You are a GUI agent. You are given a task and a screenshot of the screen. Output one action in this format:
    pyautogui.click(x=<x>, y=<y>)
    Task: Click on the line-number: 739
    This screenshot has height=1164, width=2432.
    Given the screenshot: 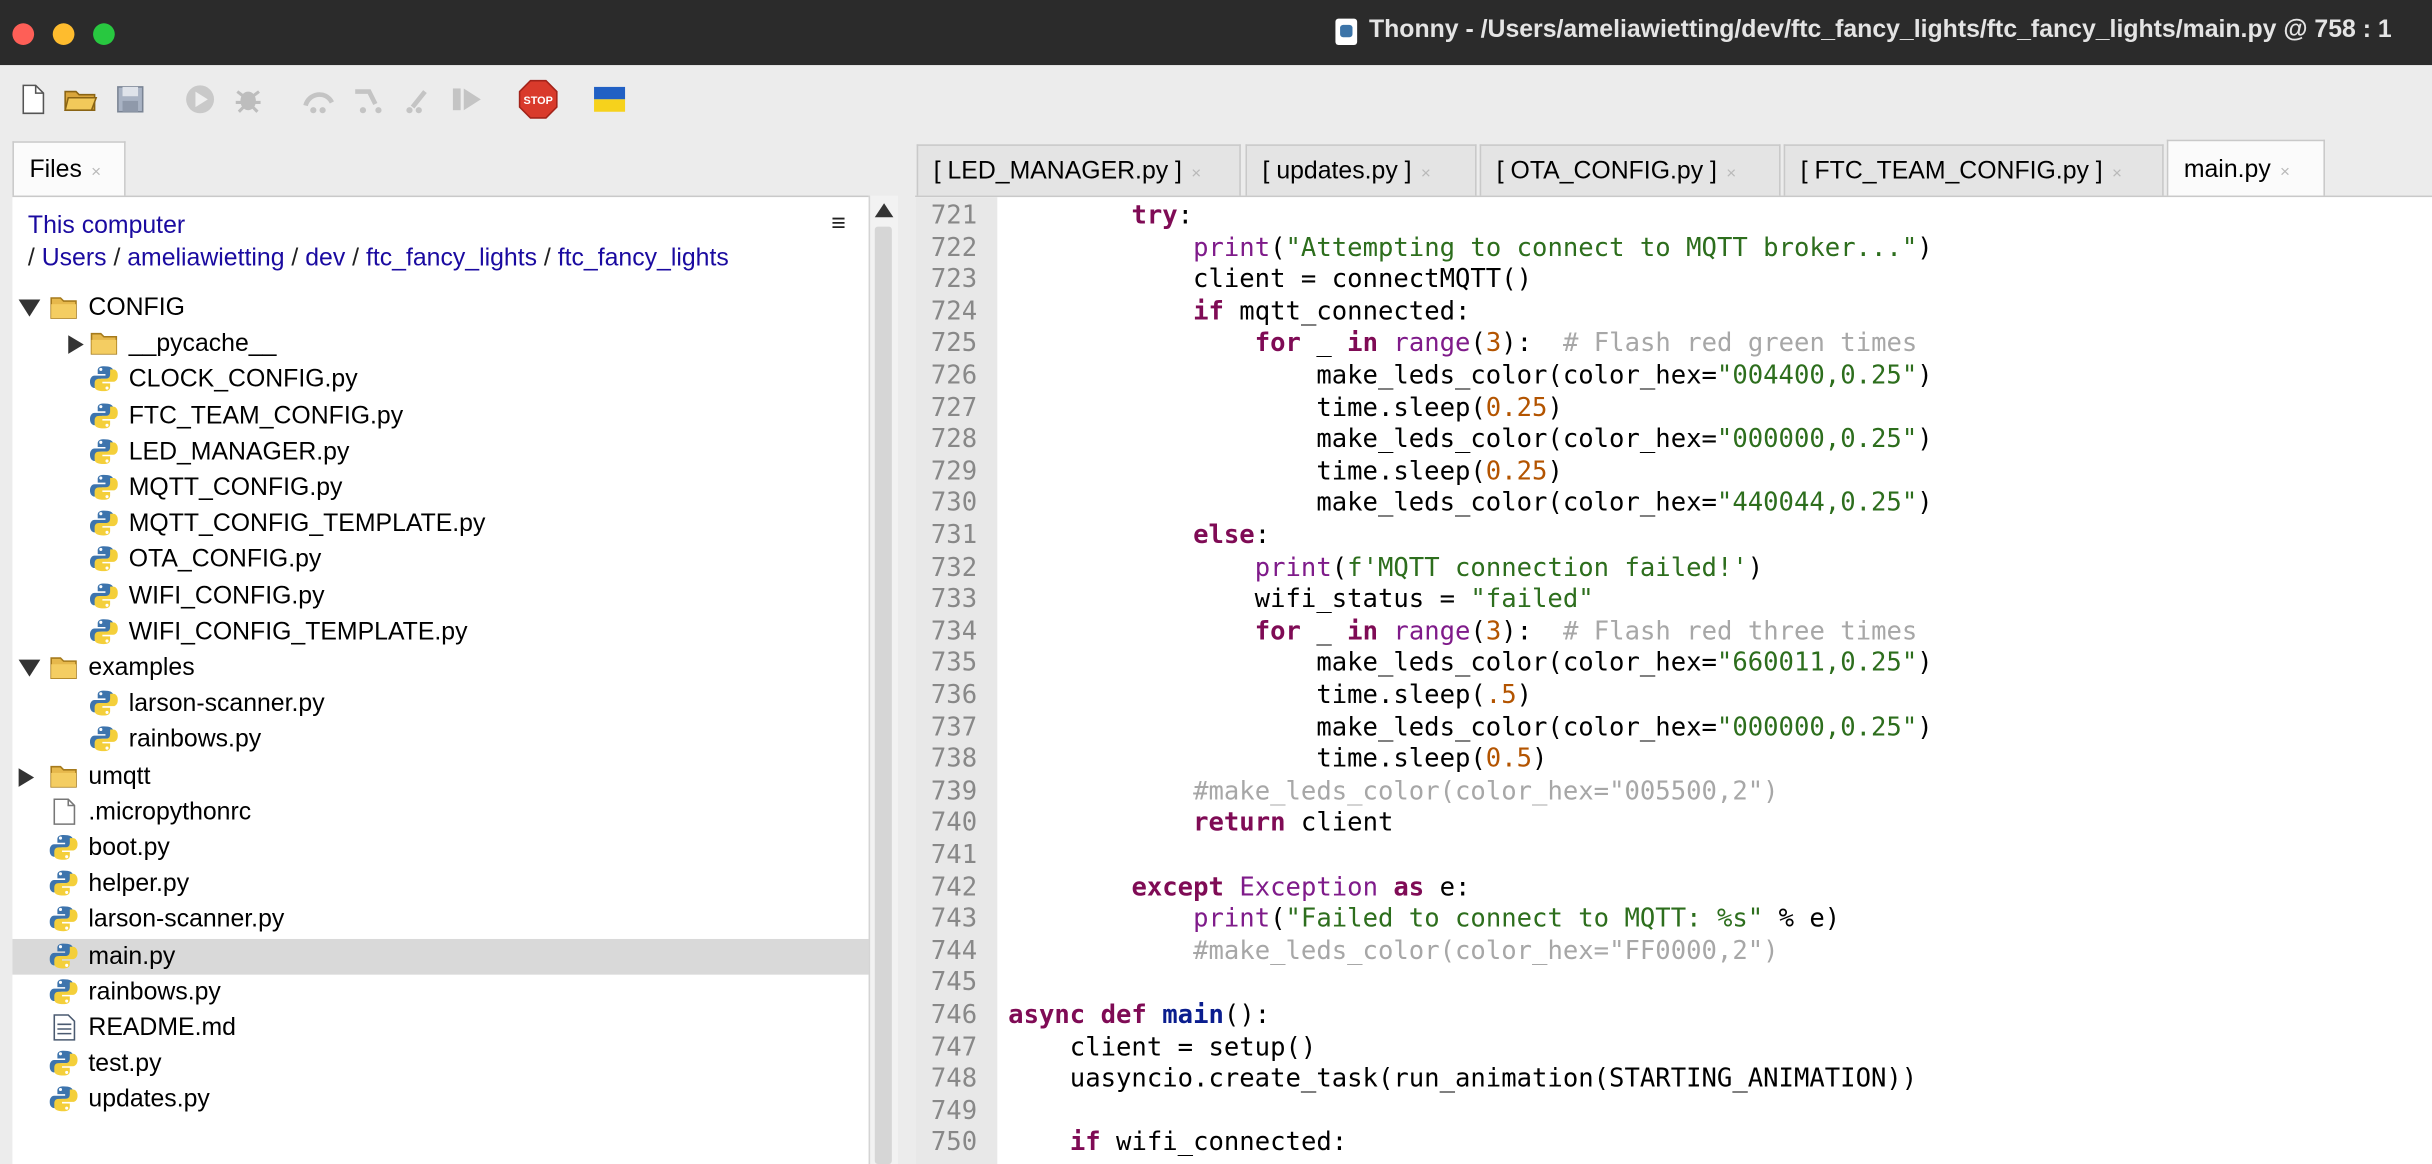 What is the action you would take?
    pyautogui.click(x=954, y=790)
    